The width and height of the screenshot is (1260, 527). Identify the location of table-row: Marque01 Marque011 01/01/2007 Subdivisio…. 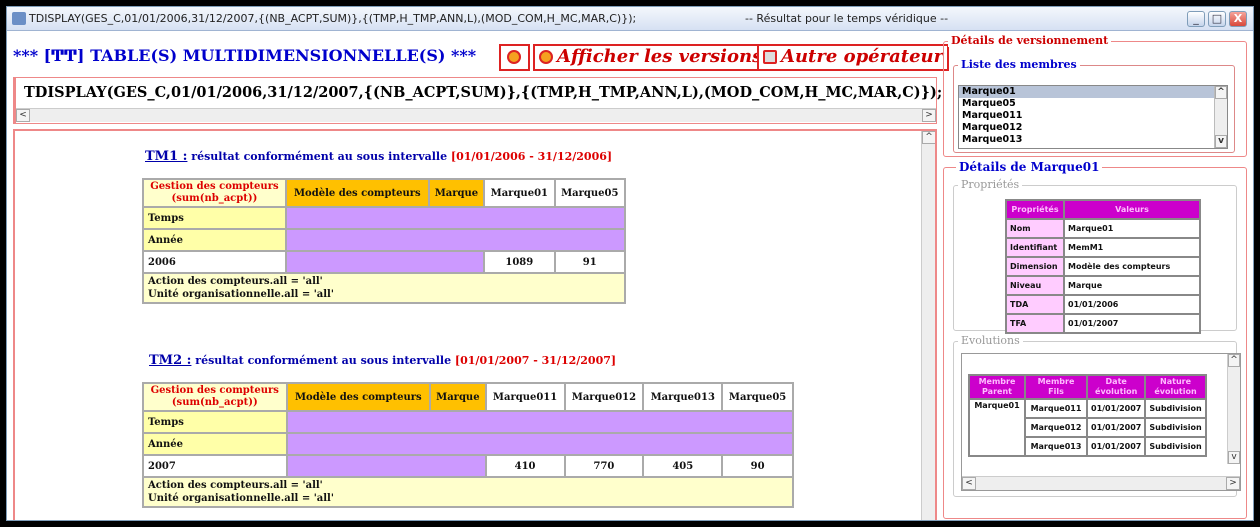
(1087, 427).